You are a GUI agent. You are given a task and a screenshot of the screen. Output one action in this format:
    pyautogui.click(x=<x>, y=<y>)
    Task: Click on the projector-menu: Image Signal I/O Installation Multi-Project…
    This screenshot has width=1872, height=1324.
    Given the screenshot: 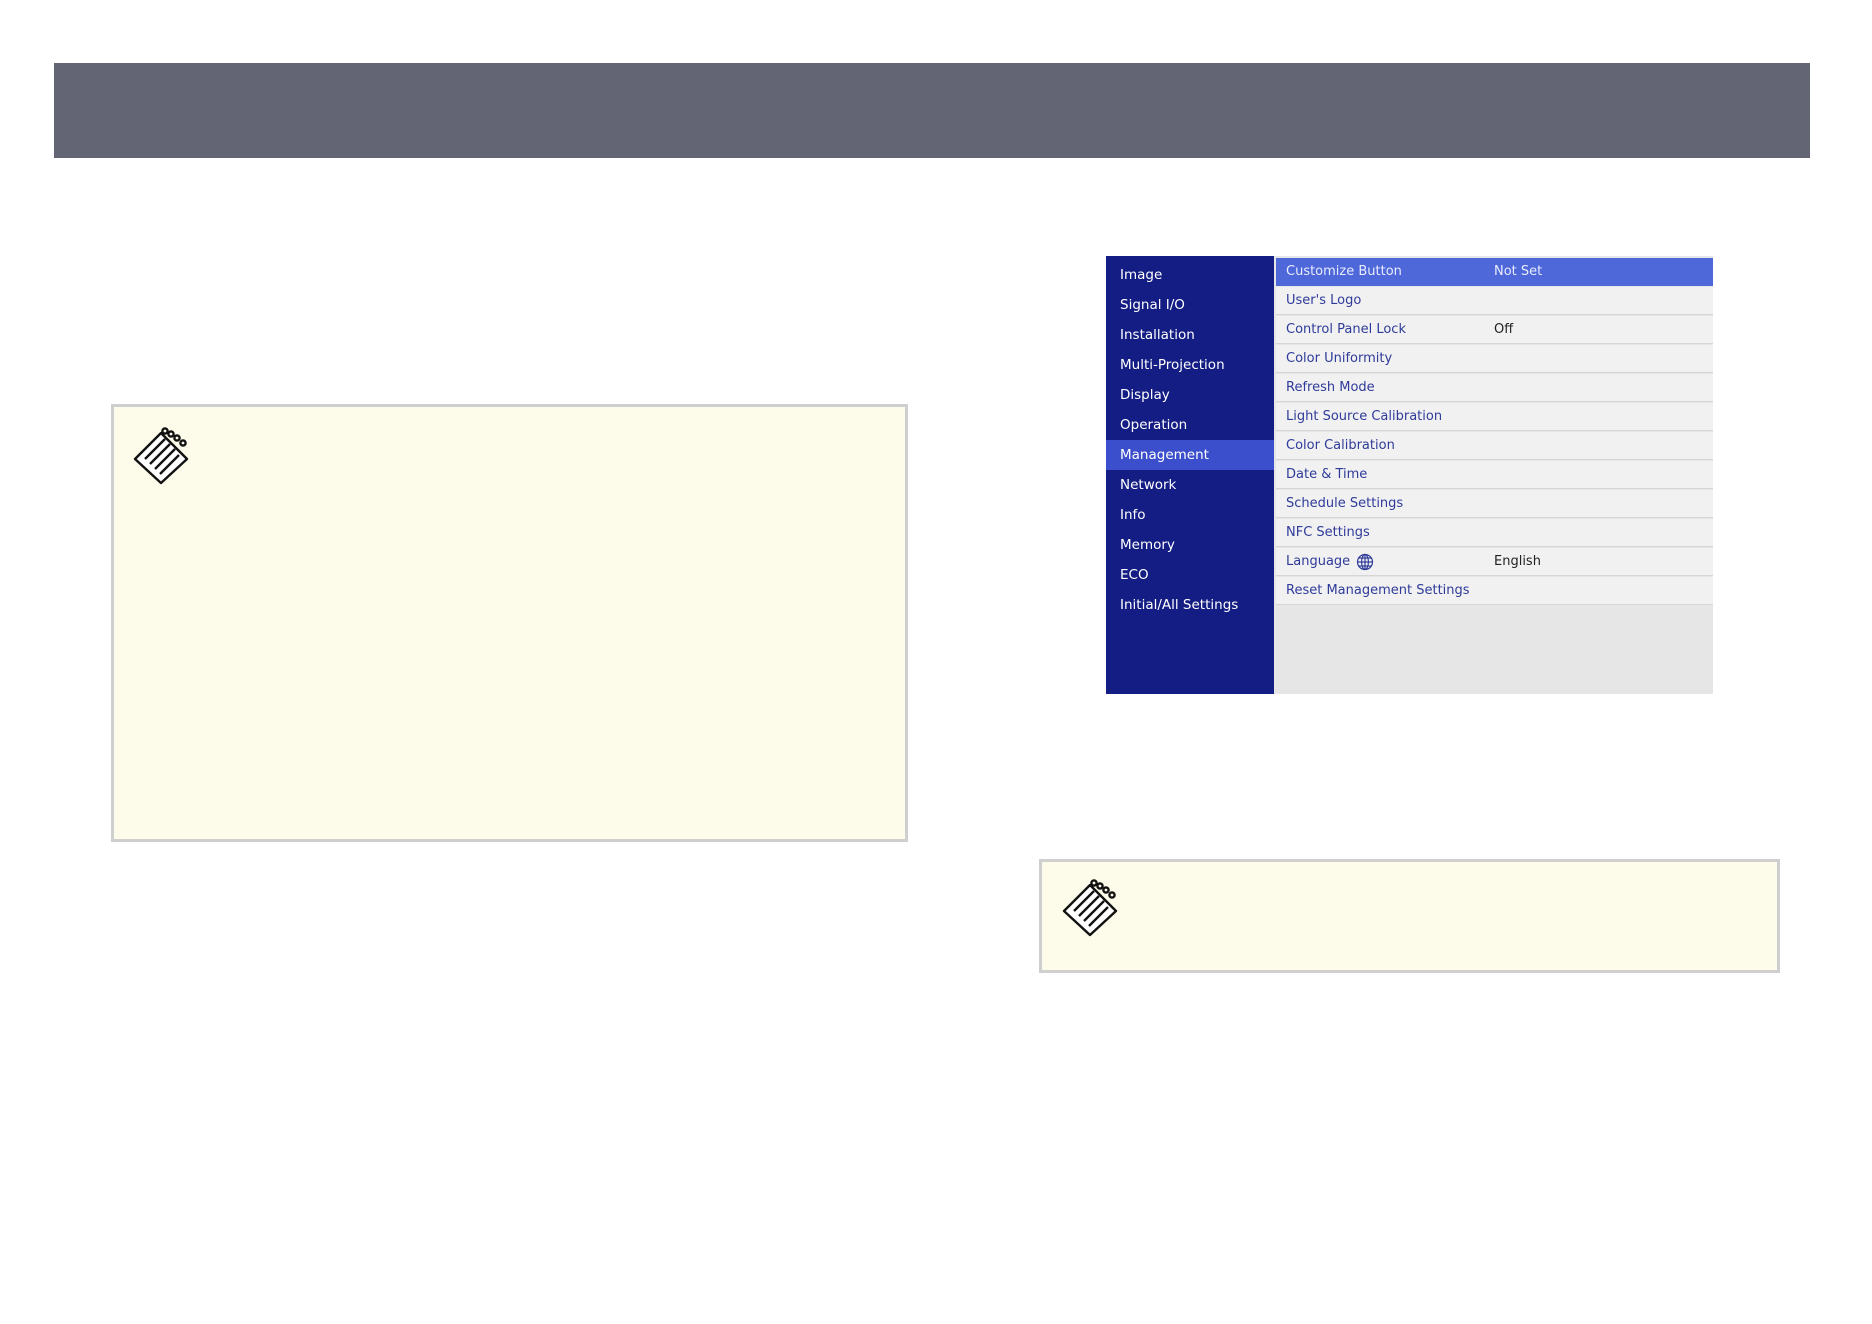 What is the action you would take?
    pyautogui.click(x=1409, y=475)
    